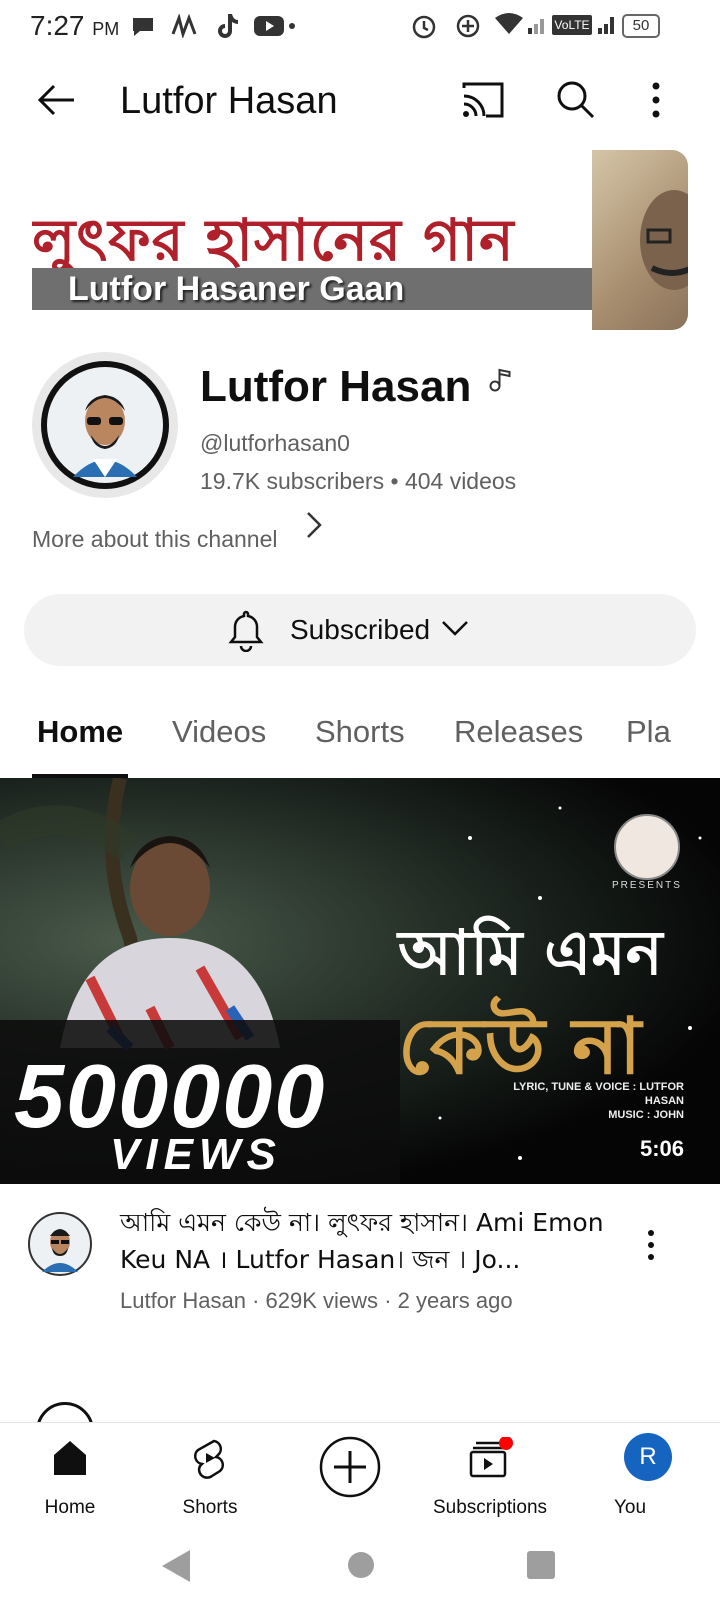 The image size is (720, 1612). I want to click on bottom-navigation: Home Shorts Subscriptions You R, so click(360, 1474).